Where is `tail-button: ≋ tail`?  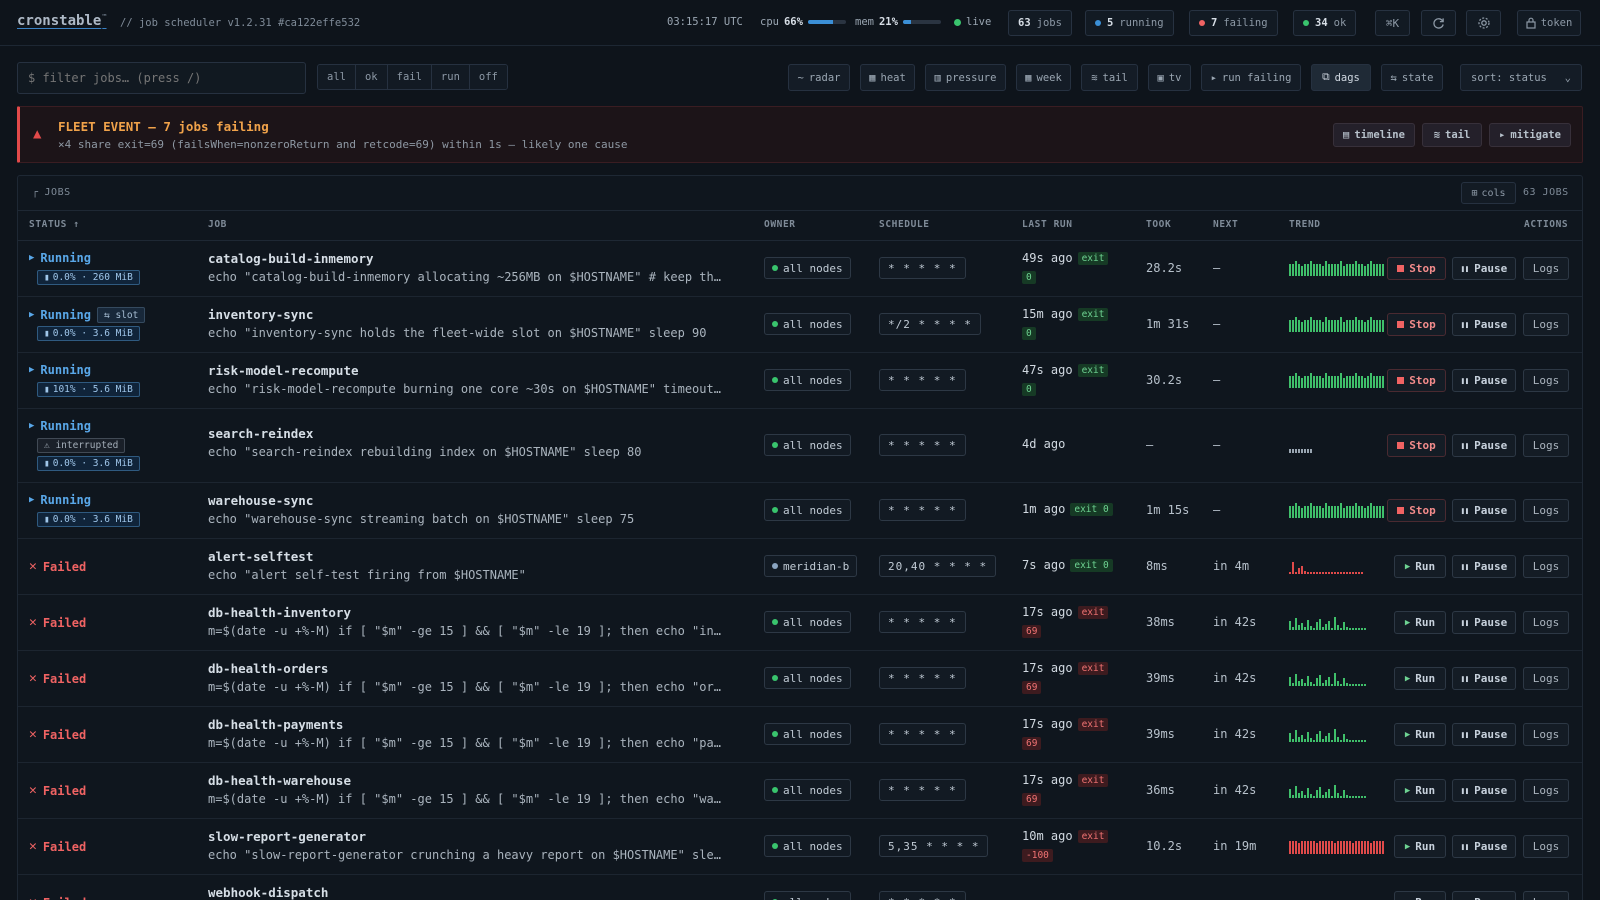
tail-button: ≋ tail is located at coordinates (1109, 77).